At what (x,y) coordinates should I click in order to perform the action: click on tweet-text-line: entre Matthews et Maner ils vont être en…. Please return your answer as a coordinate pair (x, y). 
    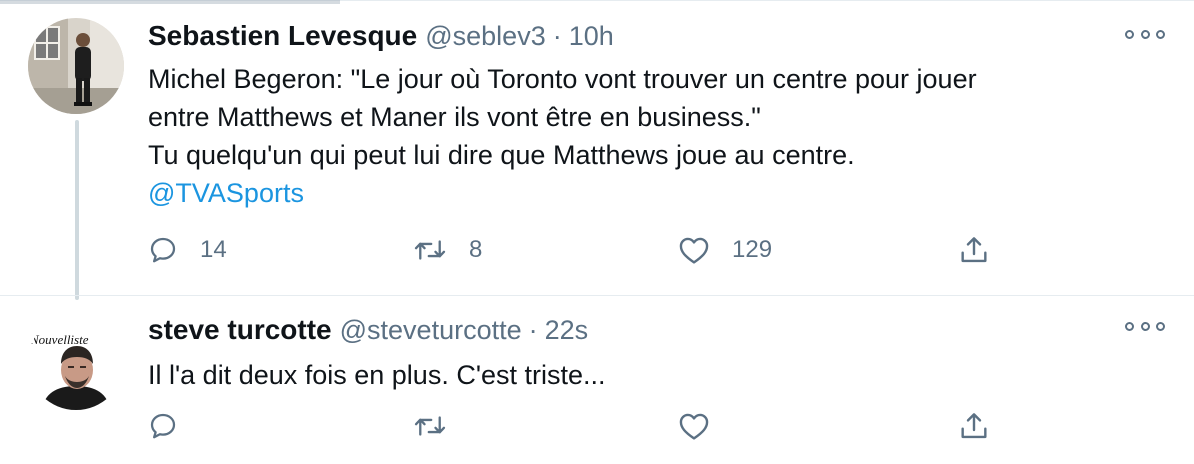
    Looking at the image, I should click on (454, 117).